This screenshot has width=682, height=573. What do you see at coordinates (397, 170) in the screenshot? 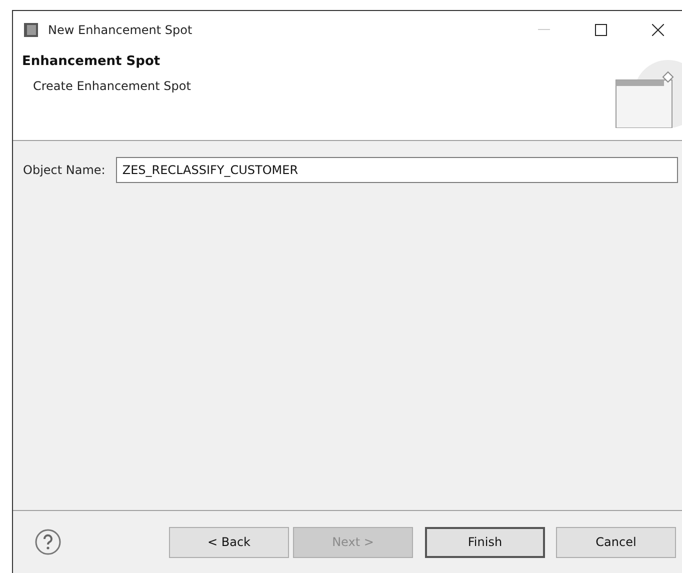
I see `object-name-field: ZES_RECLASSIFY_CUSTOMER` at bounding box center [397, 170].